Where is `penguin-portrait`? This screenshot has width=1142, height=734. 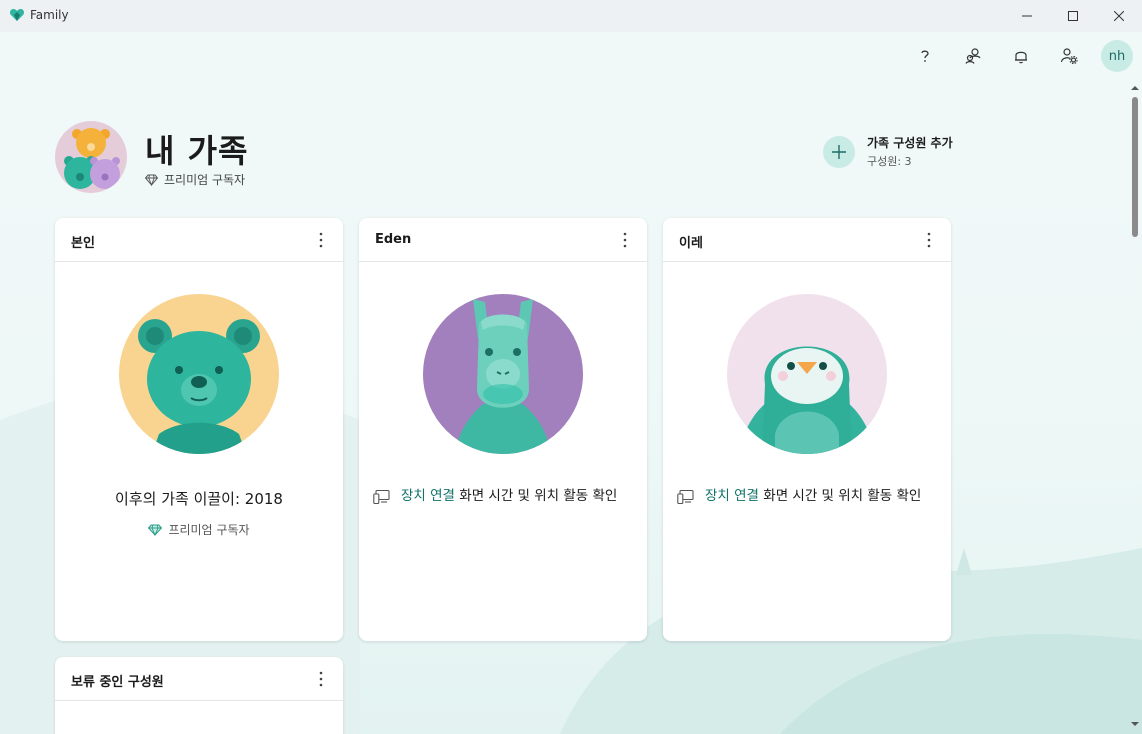
penguin-portrait is located at coordinates (807, 374).